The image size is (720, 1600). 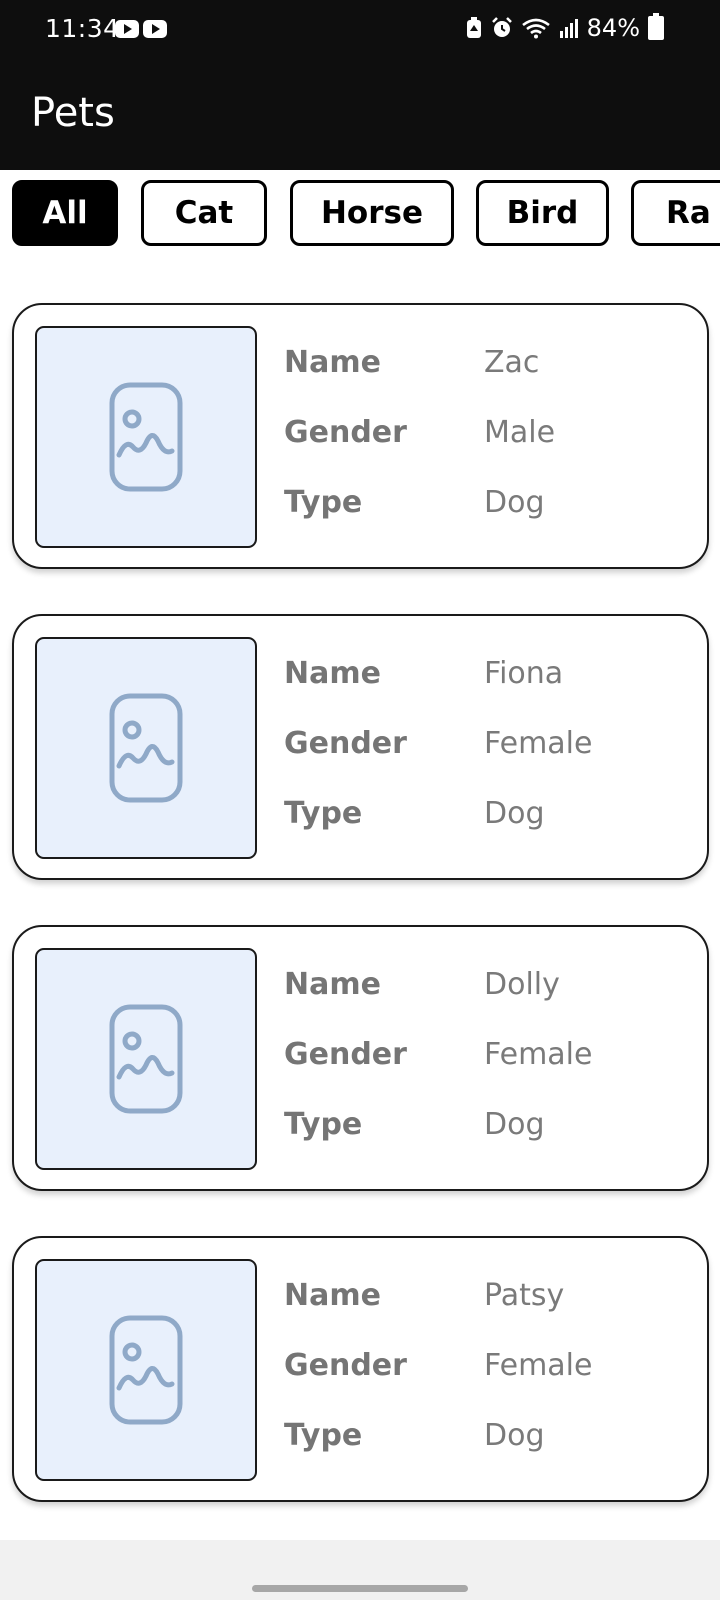 What do you see at coordinates (360, 30) in the screenshot?
I see `status-bar: 11:34 84%` at bounding box center [360, 30].